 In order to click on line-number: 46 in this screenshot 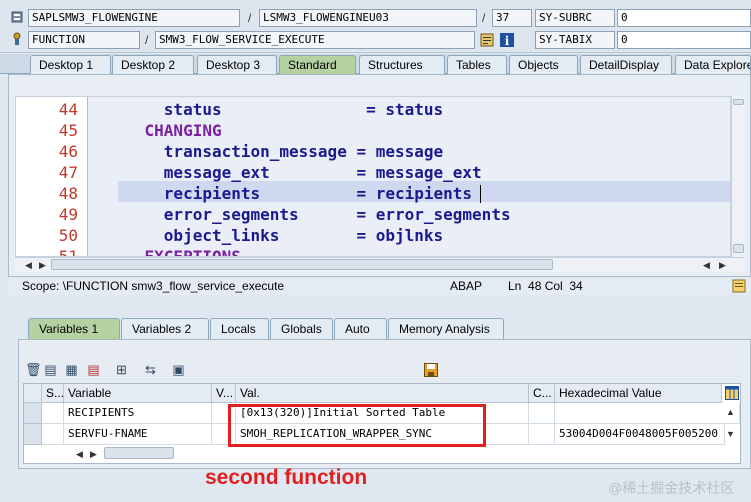, I will do `click(68, 151)`.